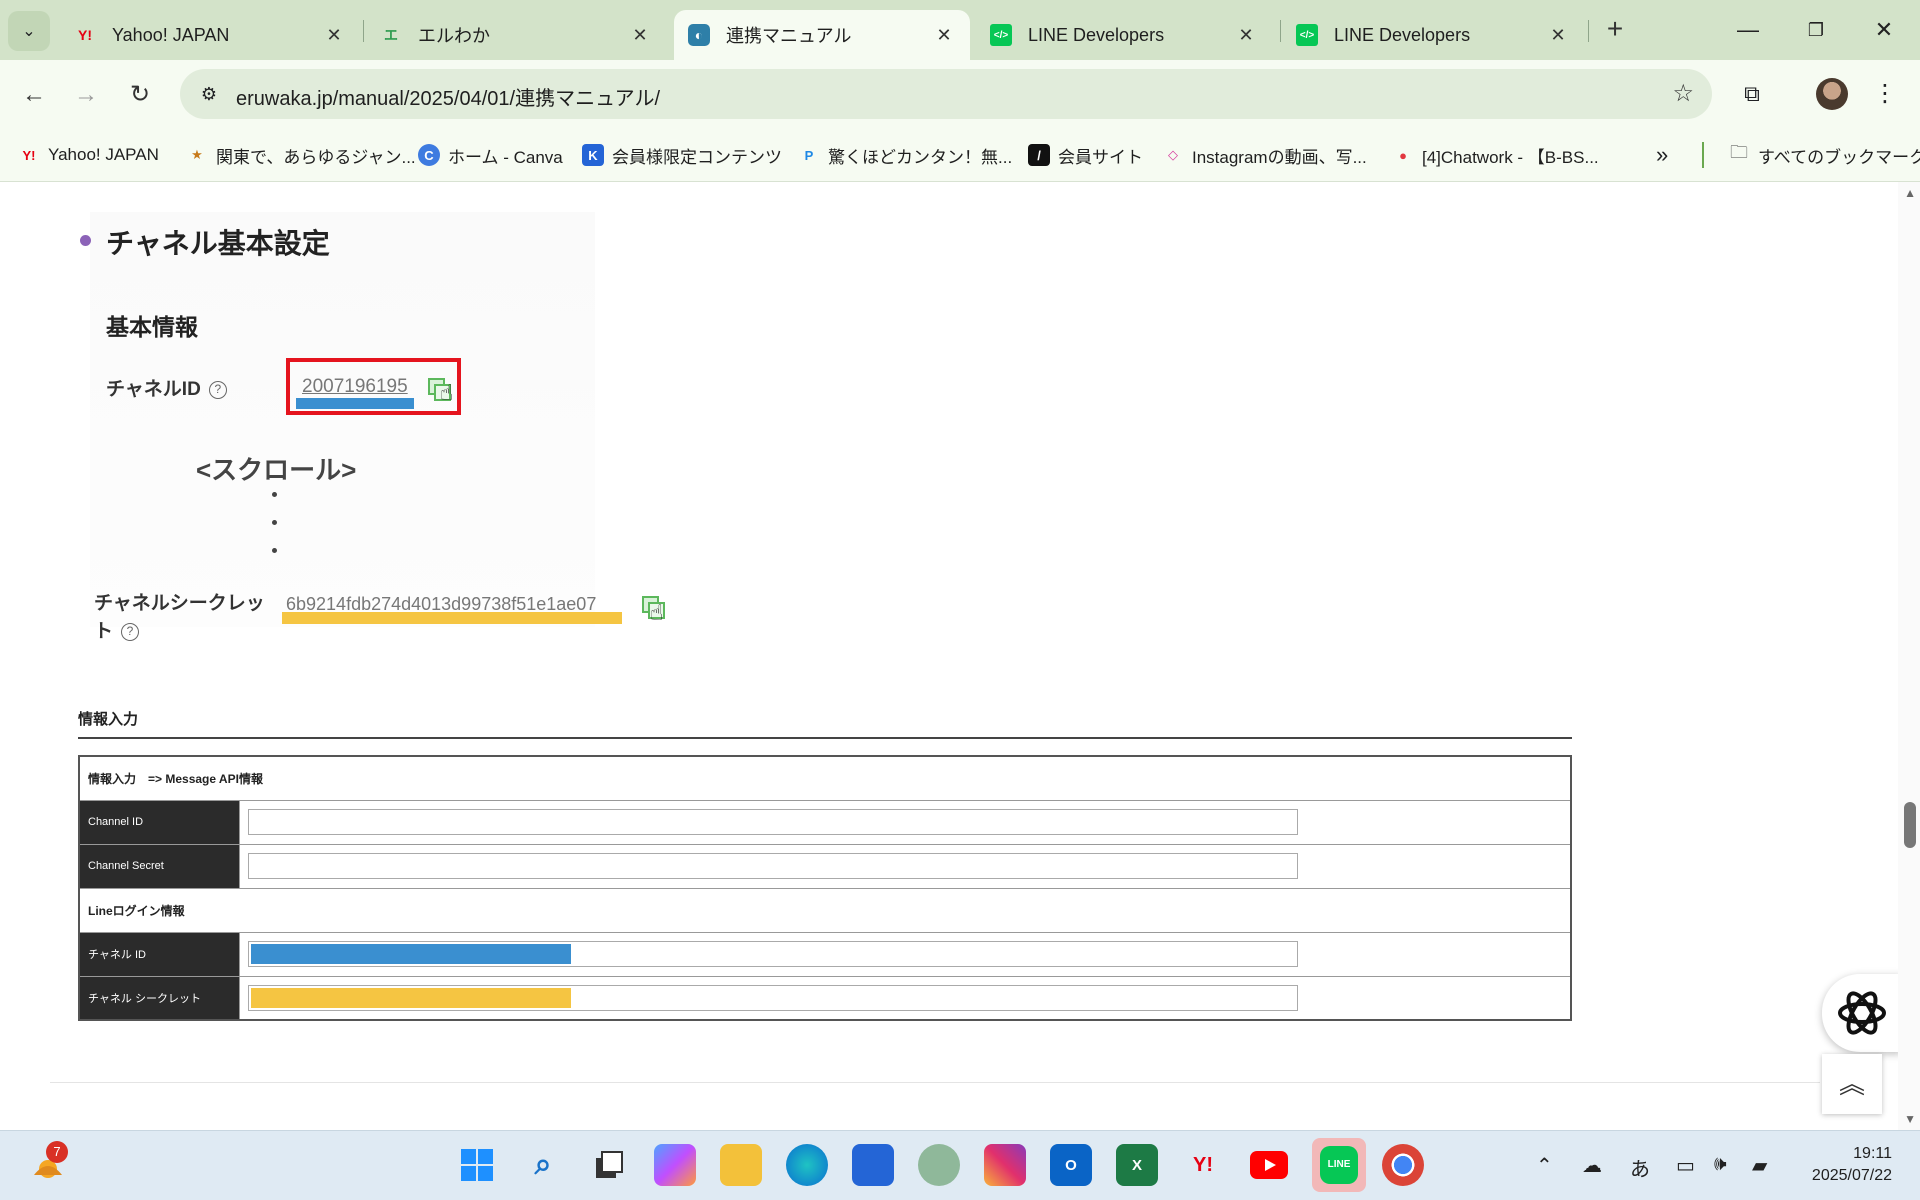 This screenshot has width=1920, height=1200. I want to click on close-window-icon: ✕, so click(1884, 30).